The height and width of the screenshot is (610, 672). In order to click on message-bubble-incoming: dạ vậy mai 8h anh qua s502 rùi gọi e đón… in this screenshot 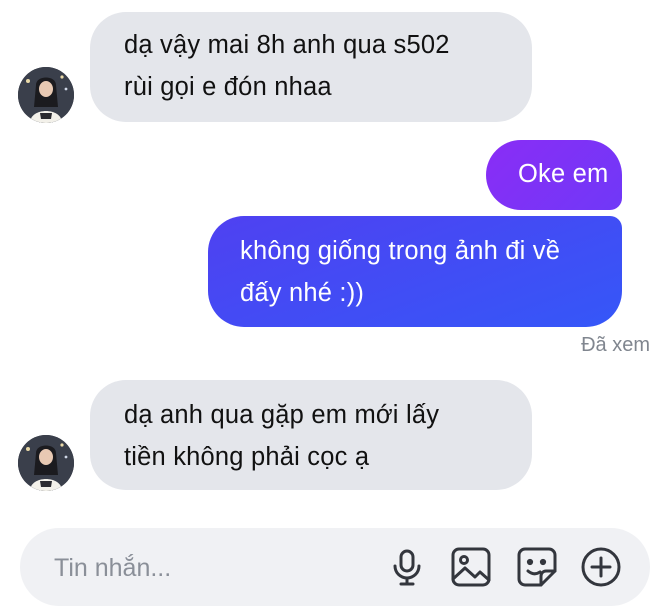, I will do `click(311, 67)`.